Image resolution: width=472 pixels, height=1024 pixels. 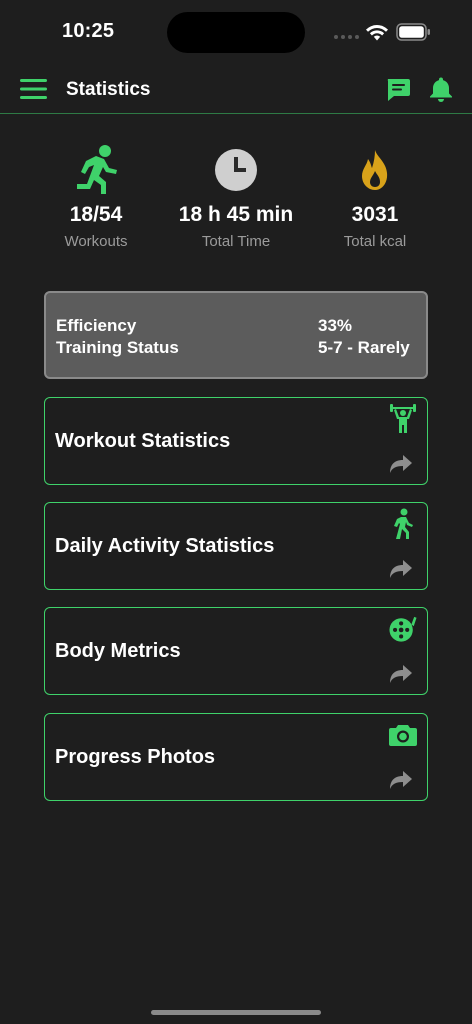 What do you see at coordinates (117, 347) in the screenshot?
I see `training-status-label: Training Status` at bounding box center [117, 347].